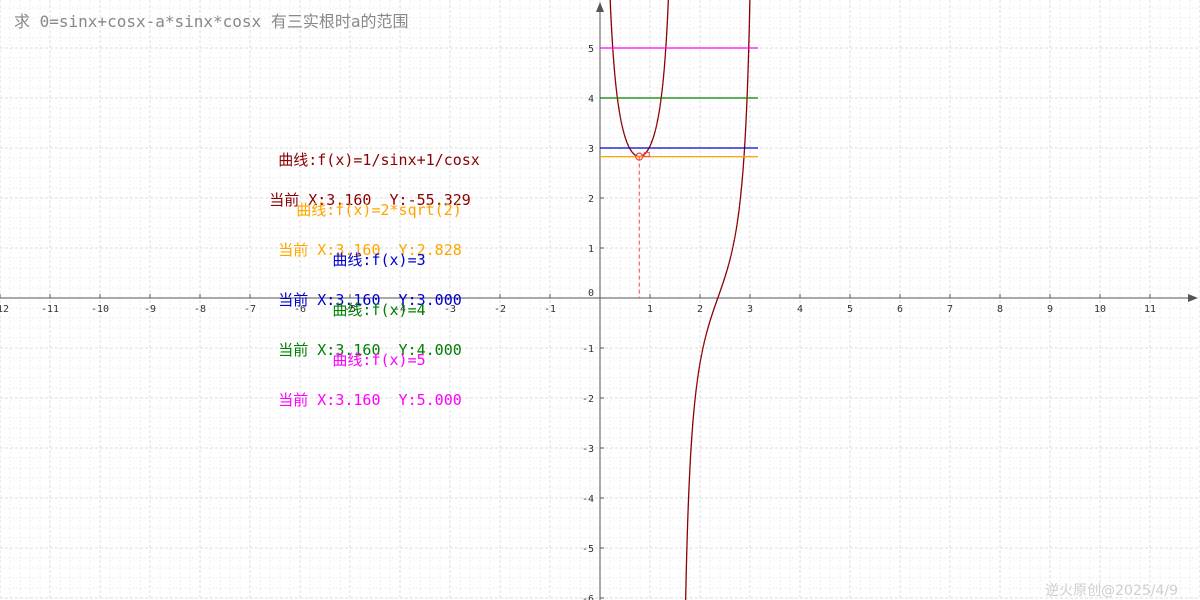 This screenshot has height=600, width=1200. What do you see at coordinates (370, 400) in the screenshot?
I see `curve-current: 当前 X:3.160 Y:5.000` at bounding box center [370, 400].